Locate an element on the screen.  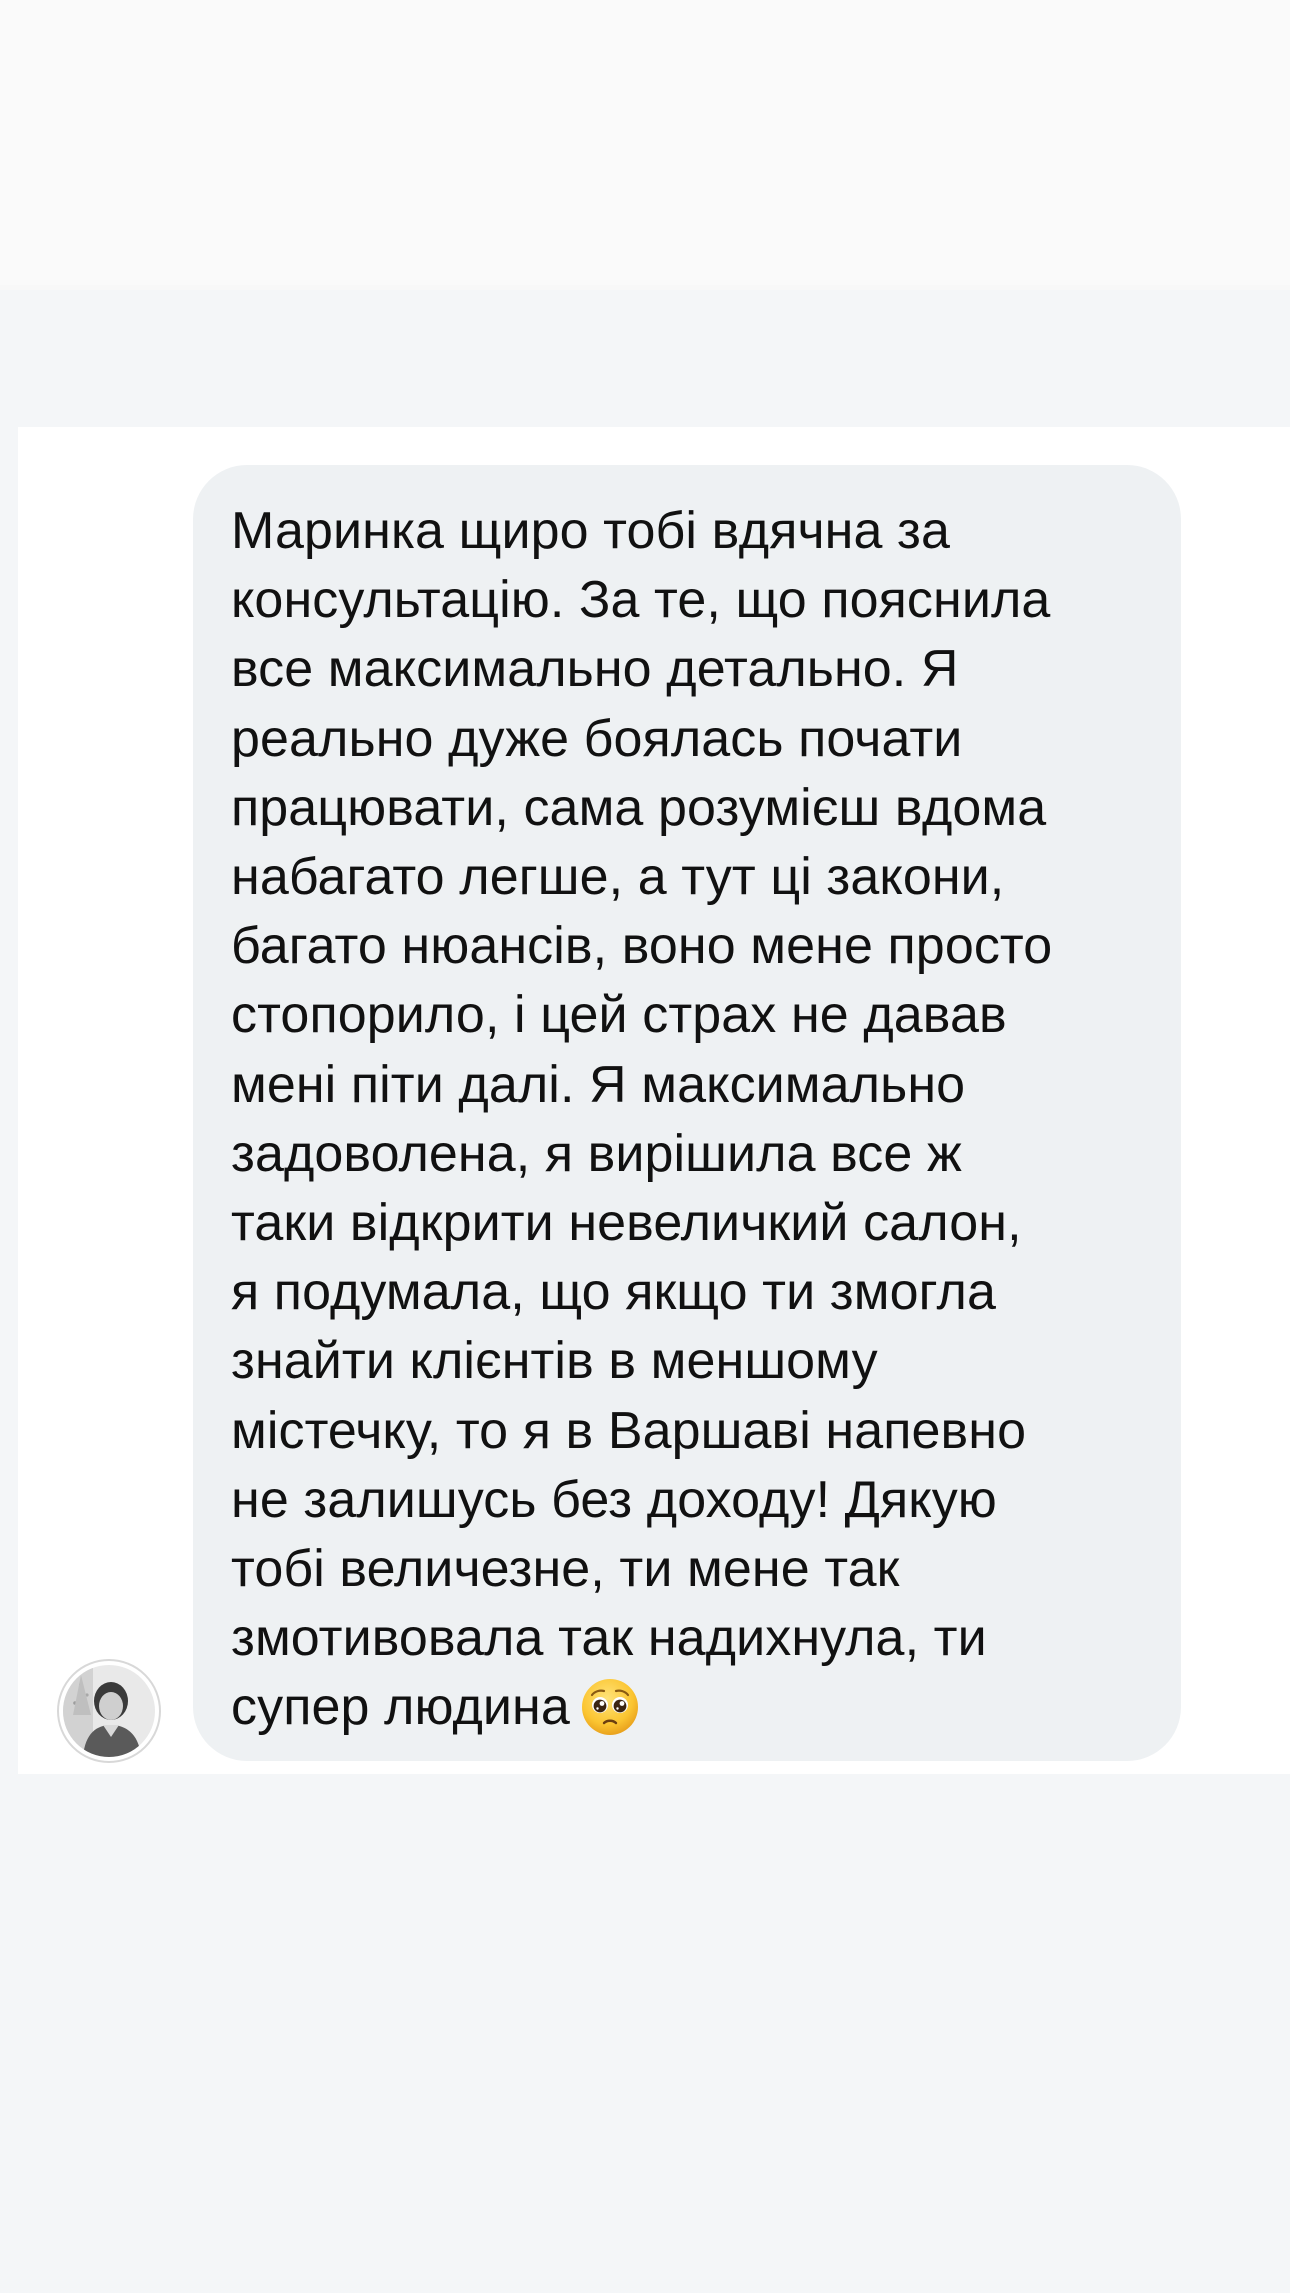
pleading-face-icon is located at coordinates (610, 1707).